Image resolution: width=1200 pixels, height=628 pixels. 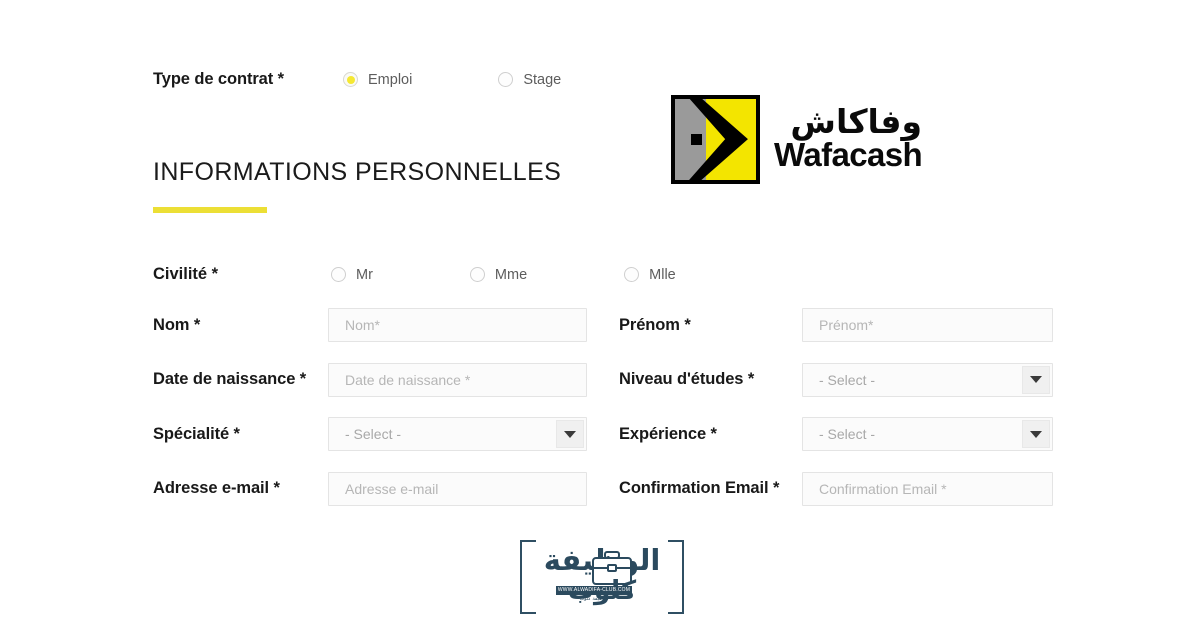 I want to click on field-niveau-etudes: Niveau d'études * - Select -, so click(x=836, y=380).